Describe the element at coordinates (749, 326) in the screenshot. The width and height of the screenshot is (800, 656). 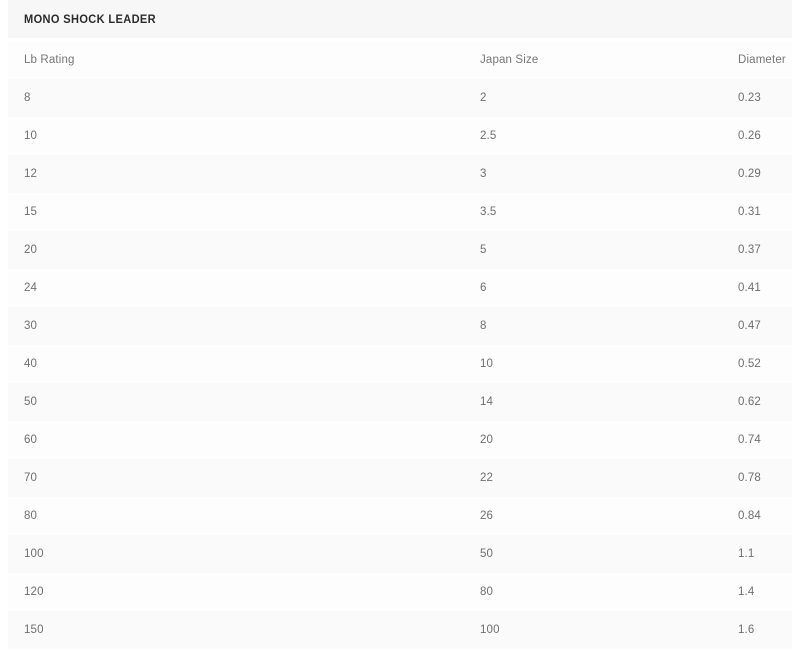
I see `cell-diameter: 0.47` at that location.